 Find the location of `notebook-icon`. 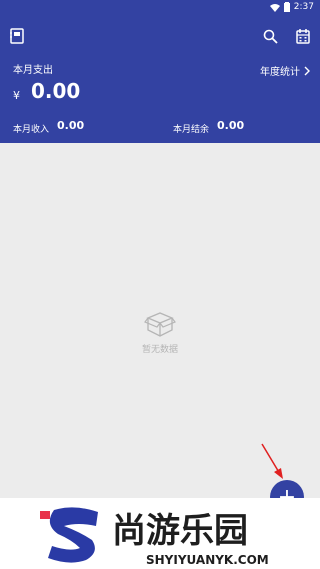

notebook-icon is located at coordinates (17, 36).